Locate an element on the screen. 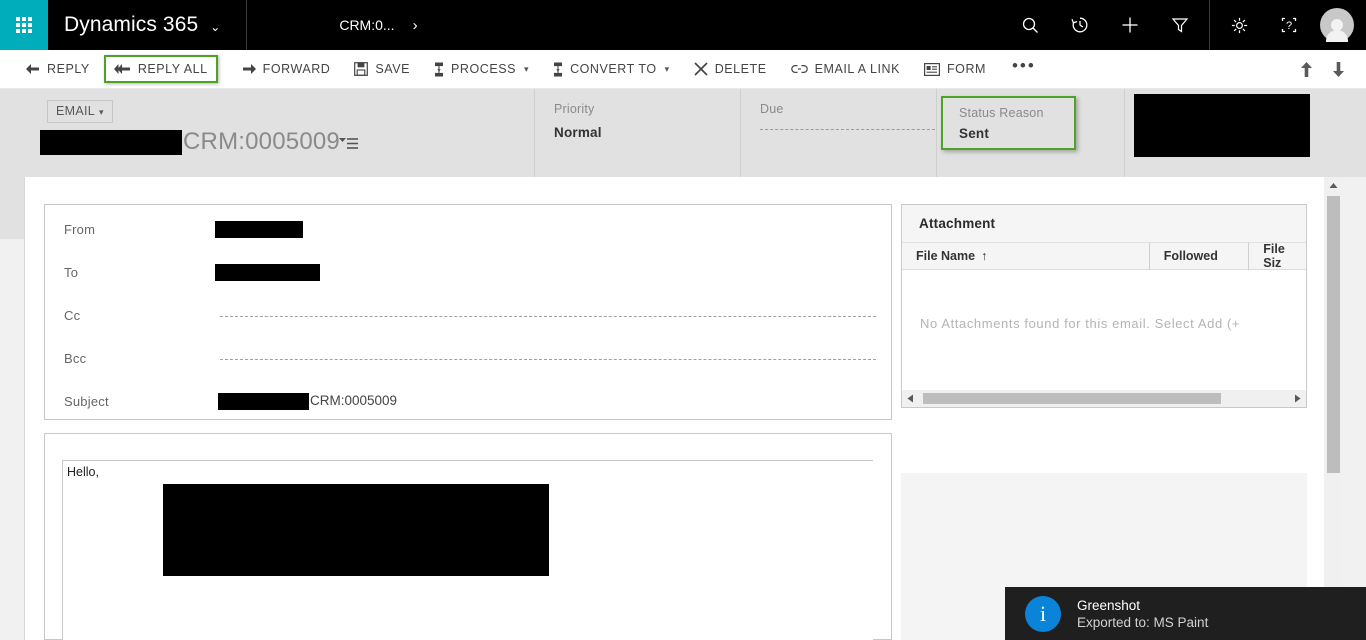 The height and width of the screenshot is (640, 1366). subject-value: CRM:0005009 is located at coordinates (354, 400).